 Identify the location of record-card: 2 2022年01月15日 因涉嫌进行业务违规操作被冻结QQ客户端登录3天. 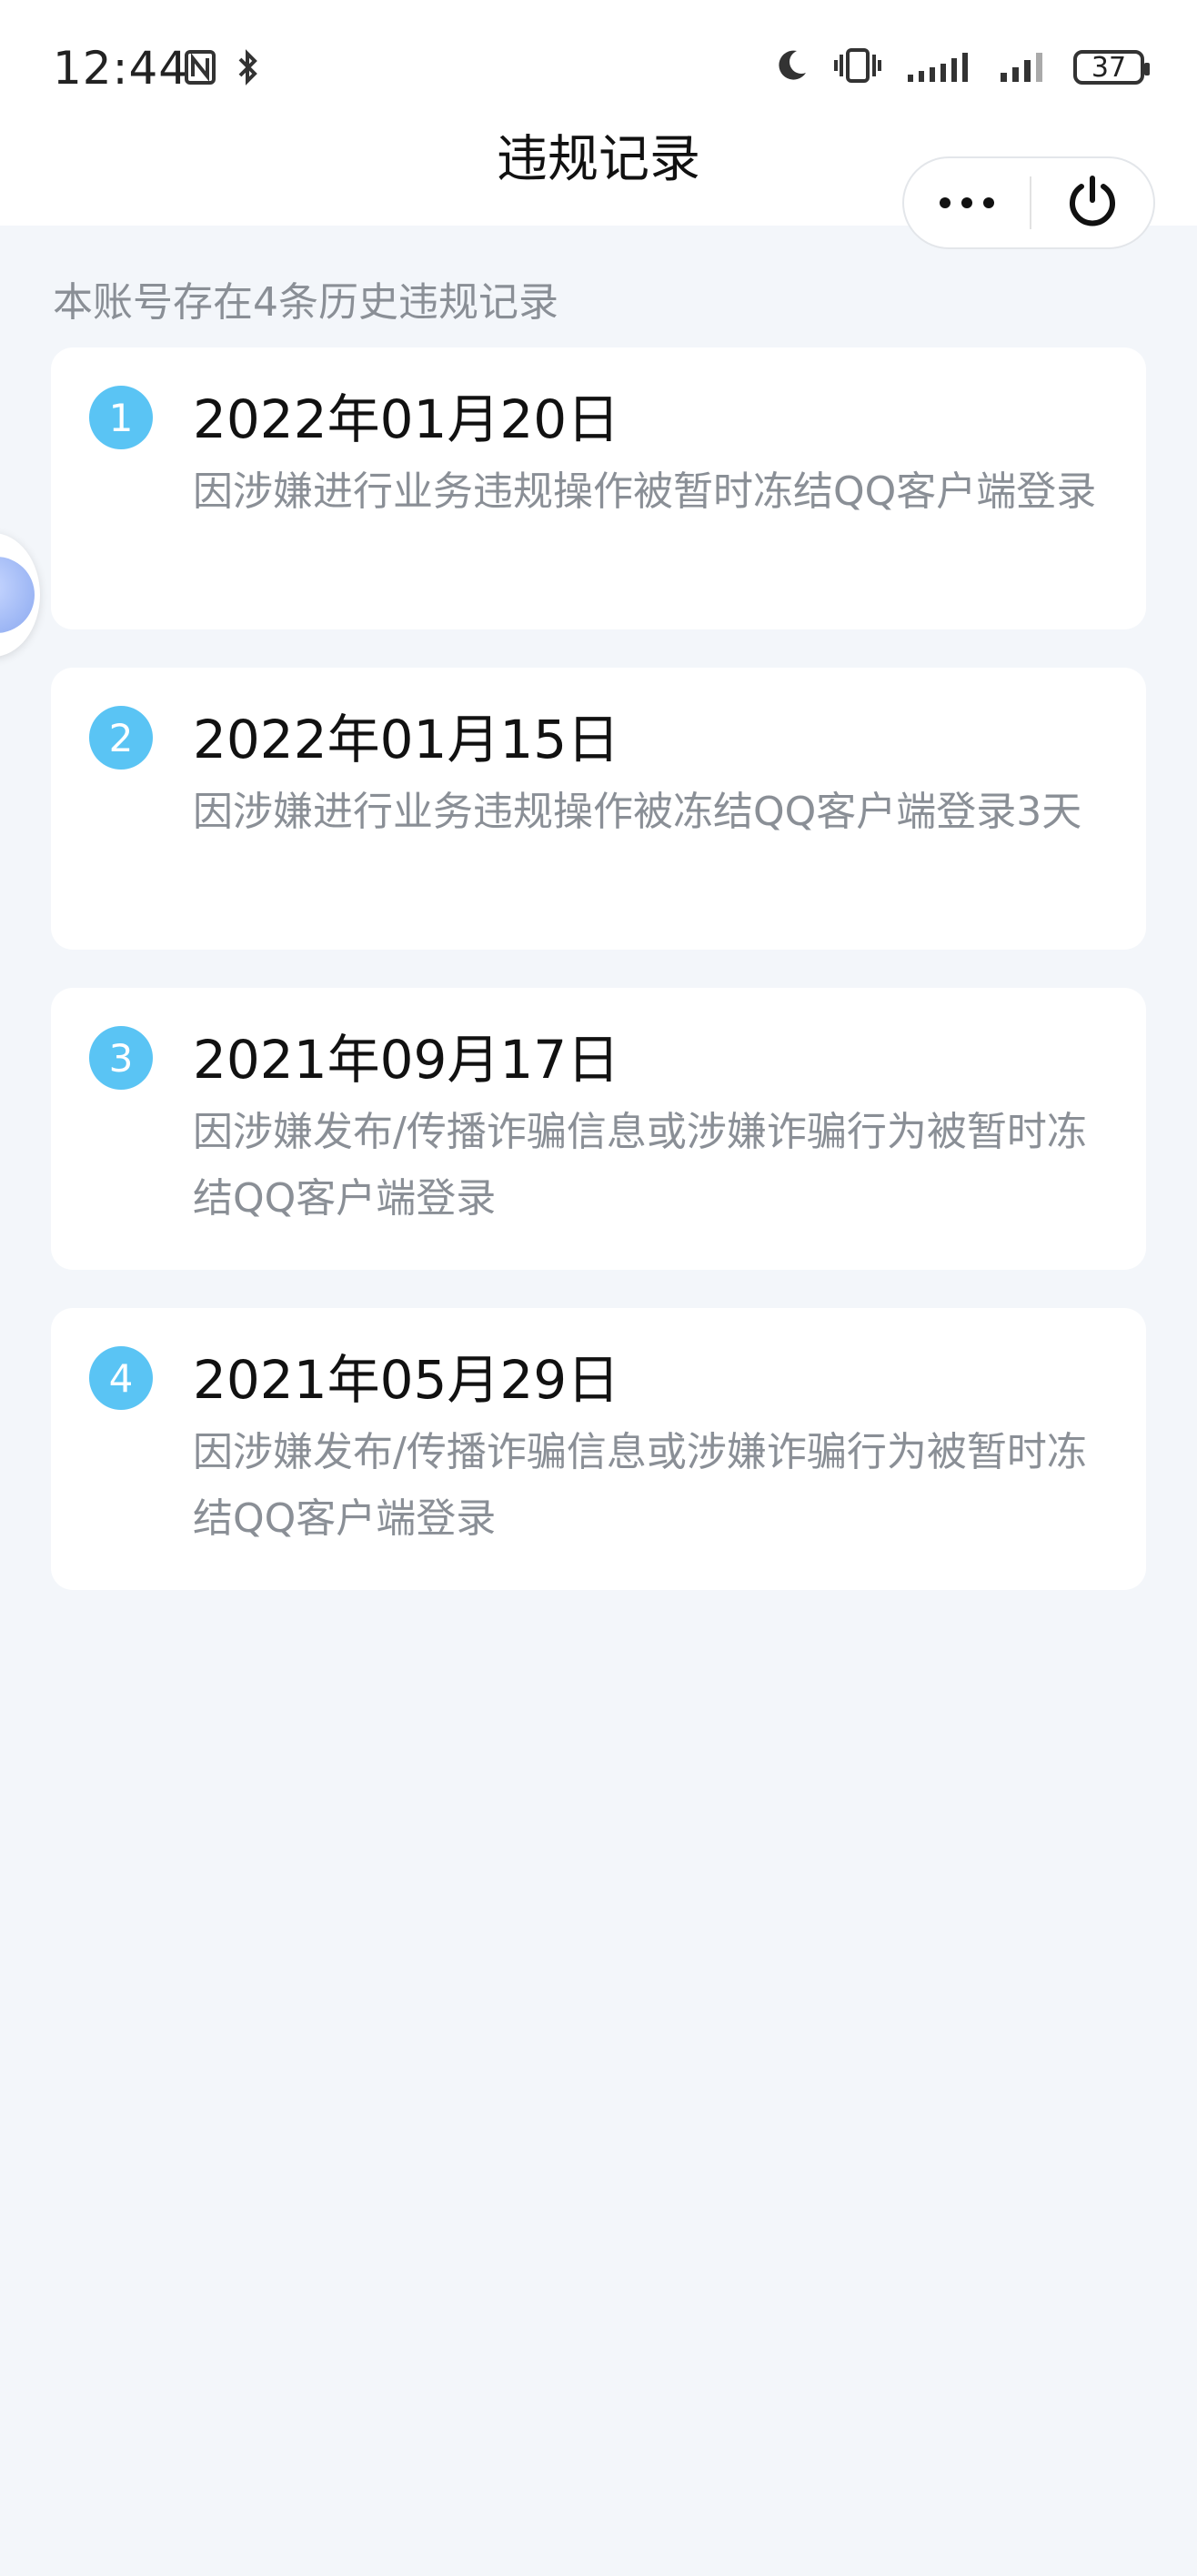
(598, 809).